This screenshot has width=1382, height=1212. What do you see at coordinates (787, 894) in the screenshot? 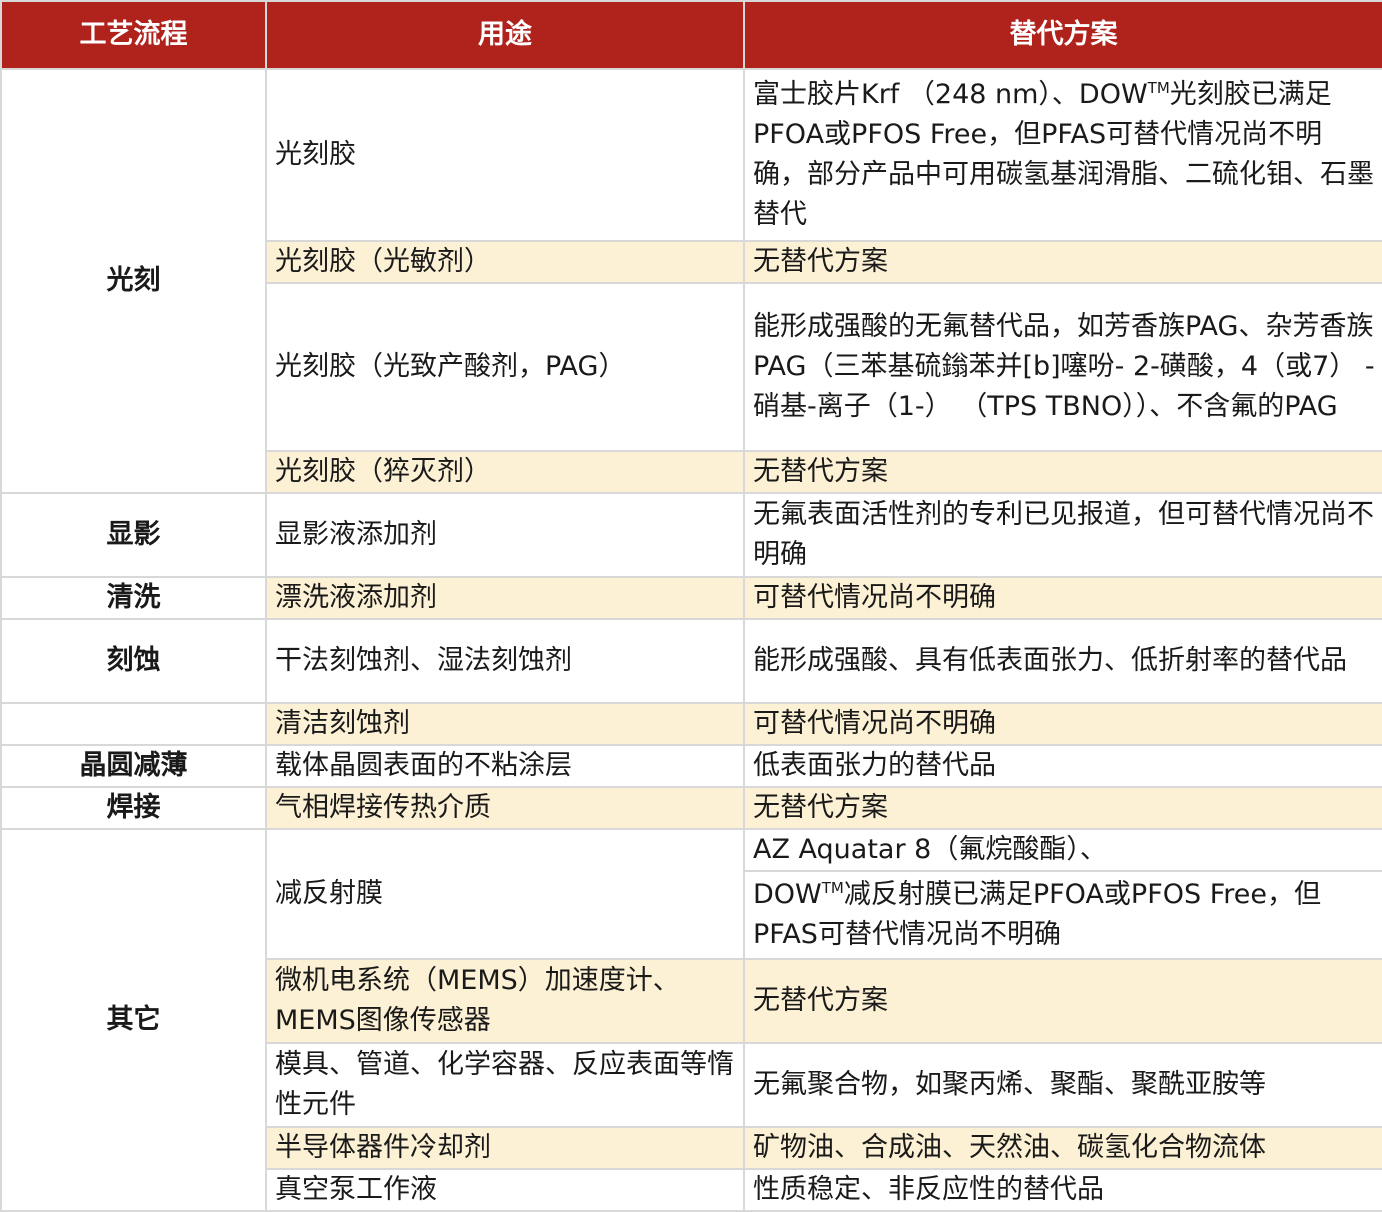
I see `alternative-text: DOW` at bounding box center [787, 894].